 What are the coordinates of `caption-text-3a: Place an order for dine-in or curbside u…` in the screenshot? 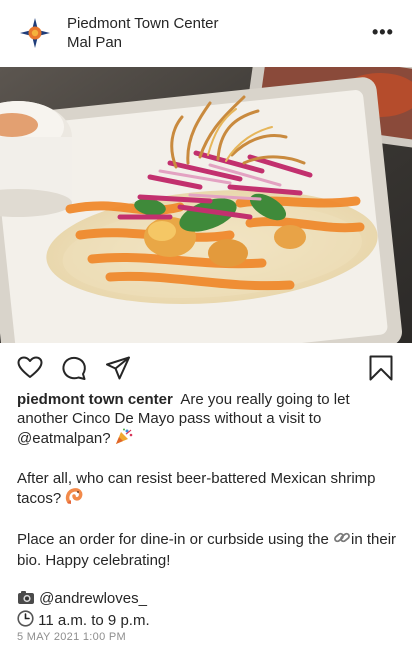 It's located at (173, 539).